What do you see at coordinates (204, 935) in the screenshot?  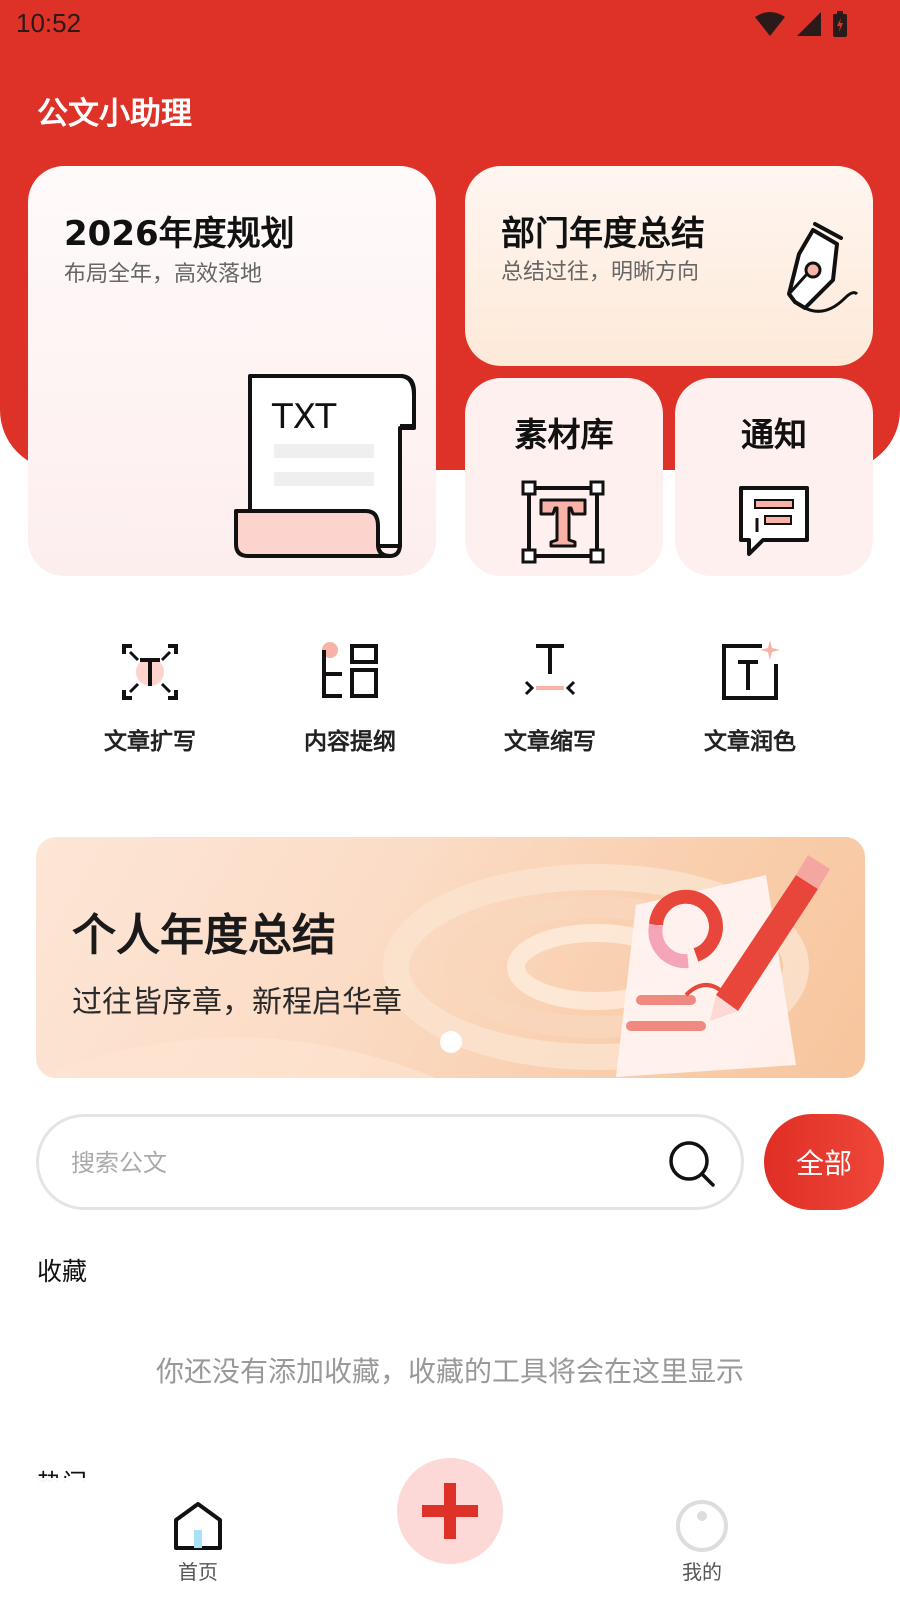 I see `banner-title: 个人年度总结` at bounding box center [204, 935].